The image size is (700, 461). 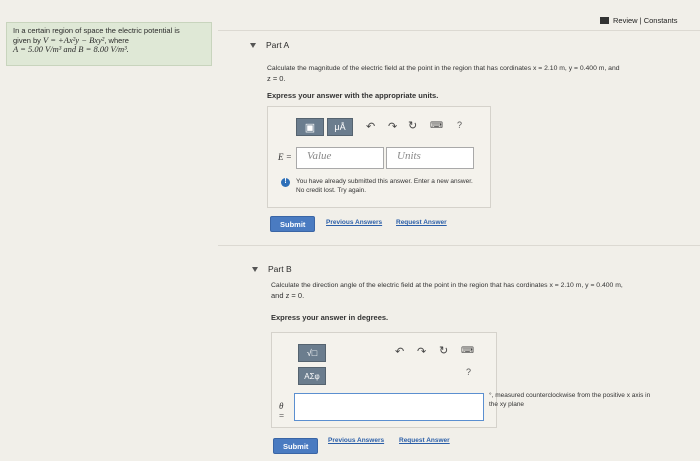 I want to click on top-divider, so click(x=459, y=30).